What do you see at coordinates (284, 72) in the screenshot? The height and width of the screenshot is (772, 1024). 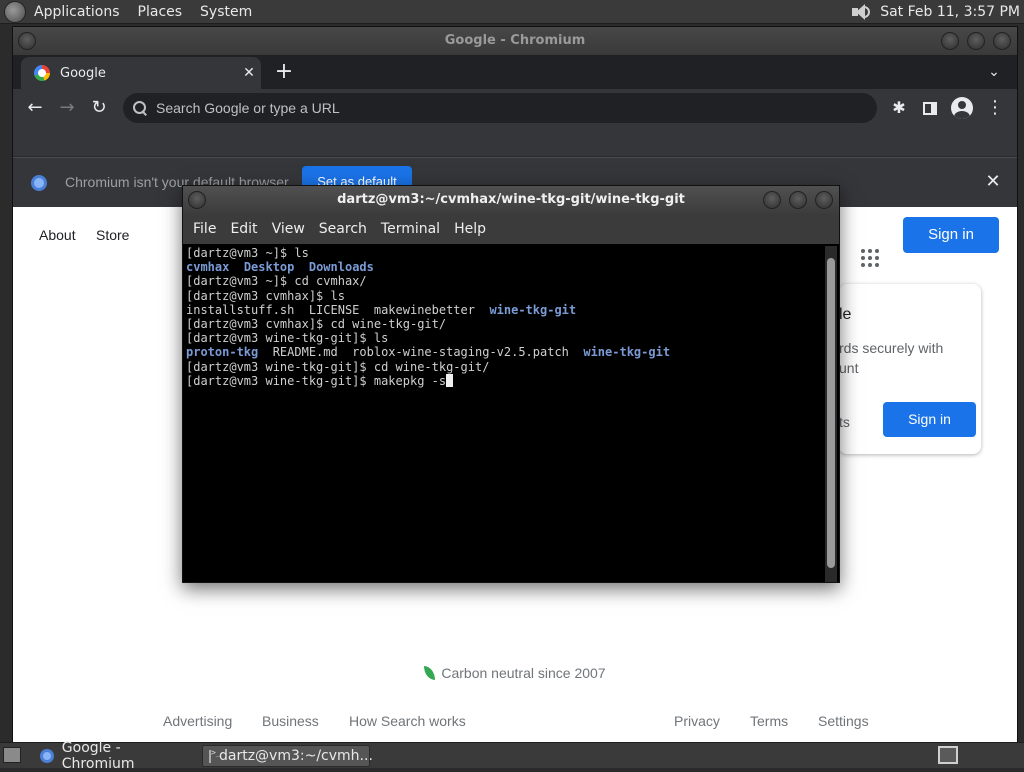 I see `new-tab-button: +` at bounding box center [284, 72].